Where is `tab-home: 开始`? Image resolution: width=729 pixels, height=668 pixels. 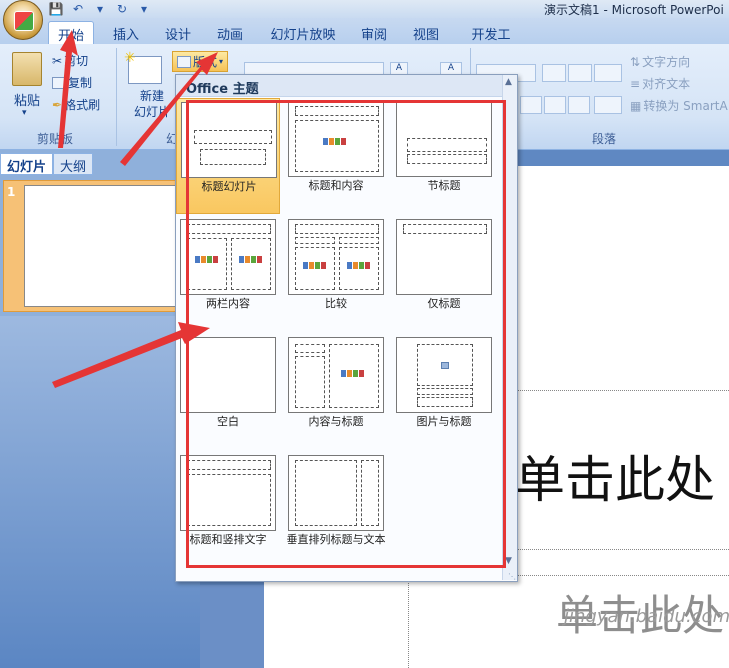
tab-home: 开始 is located at coordinates (71, 32).